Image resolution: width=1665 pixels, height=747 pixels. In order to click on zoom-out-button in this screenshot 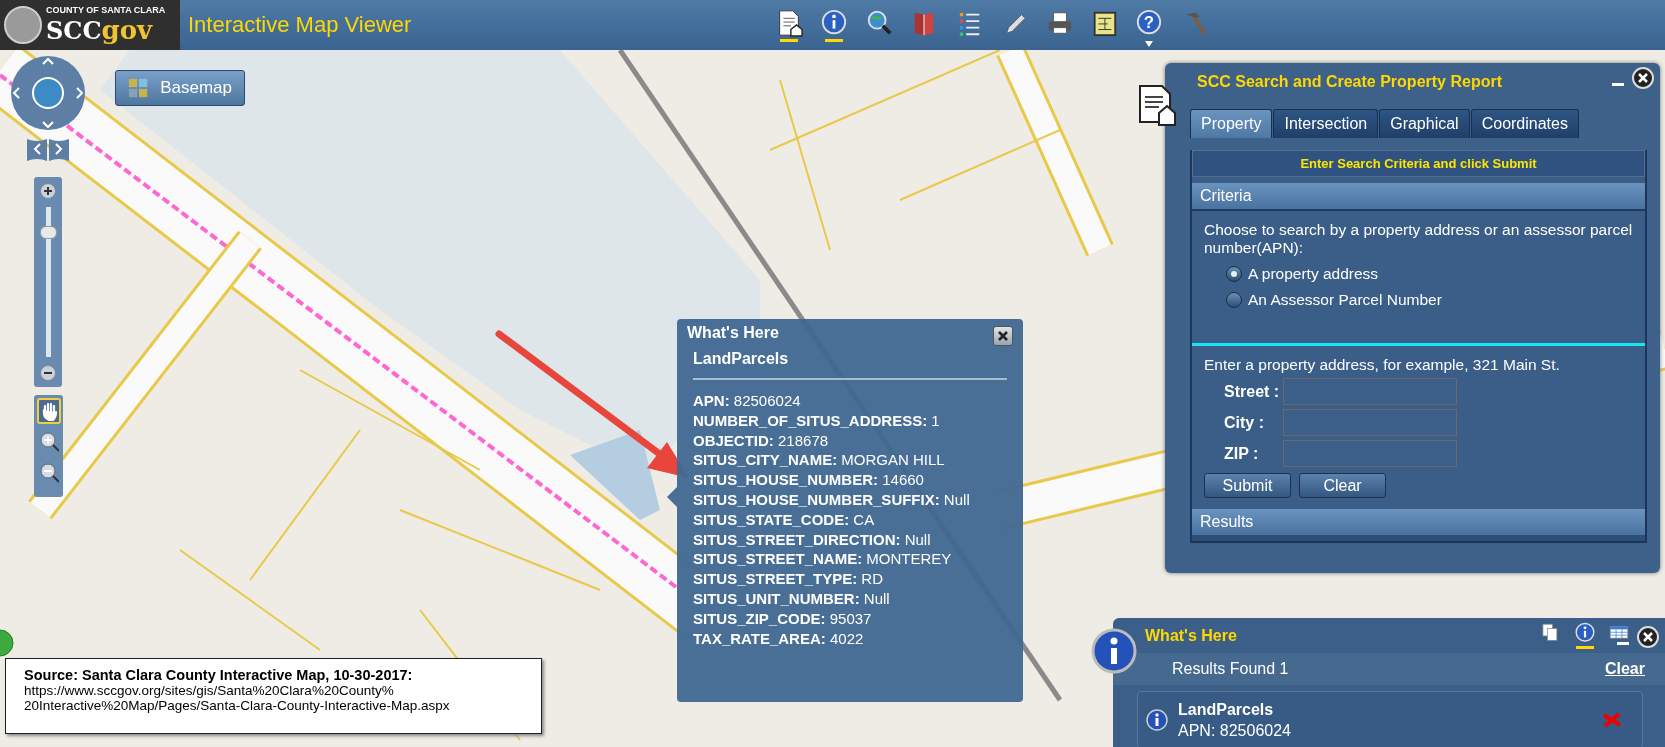, I will do `click(48, 373)`.